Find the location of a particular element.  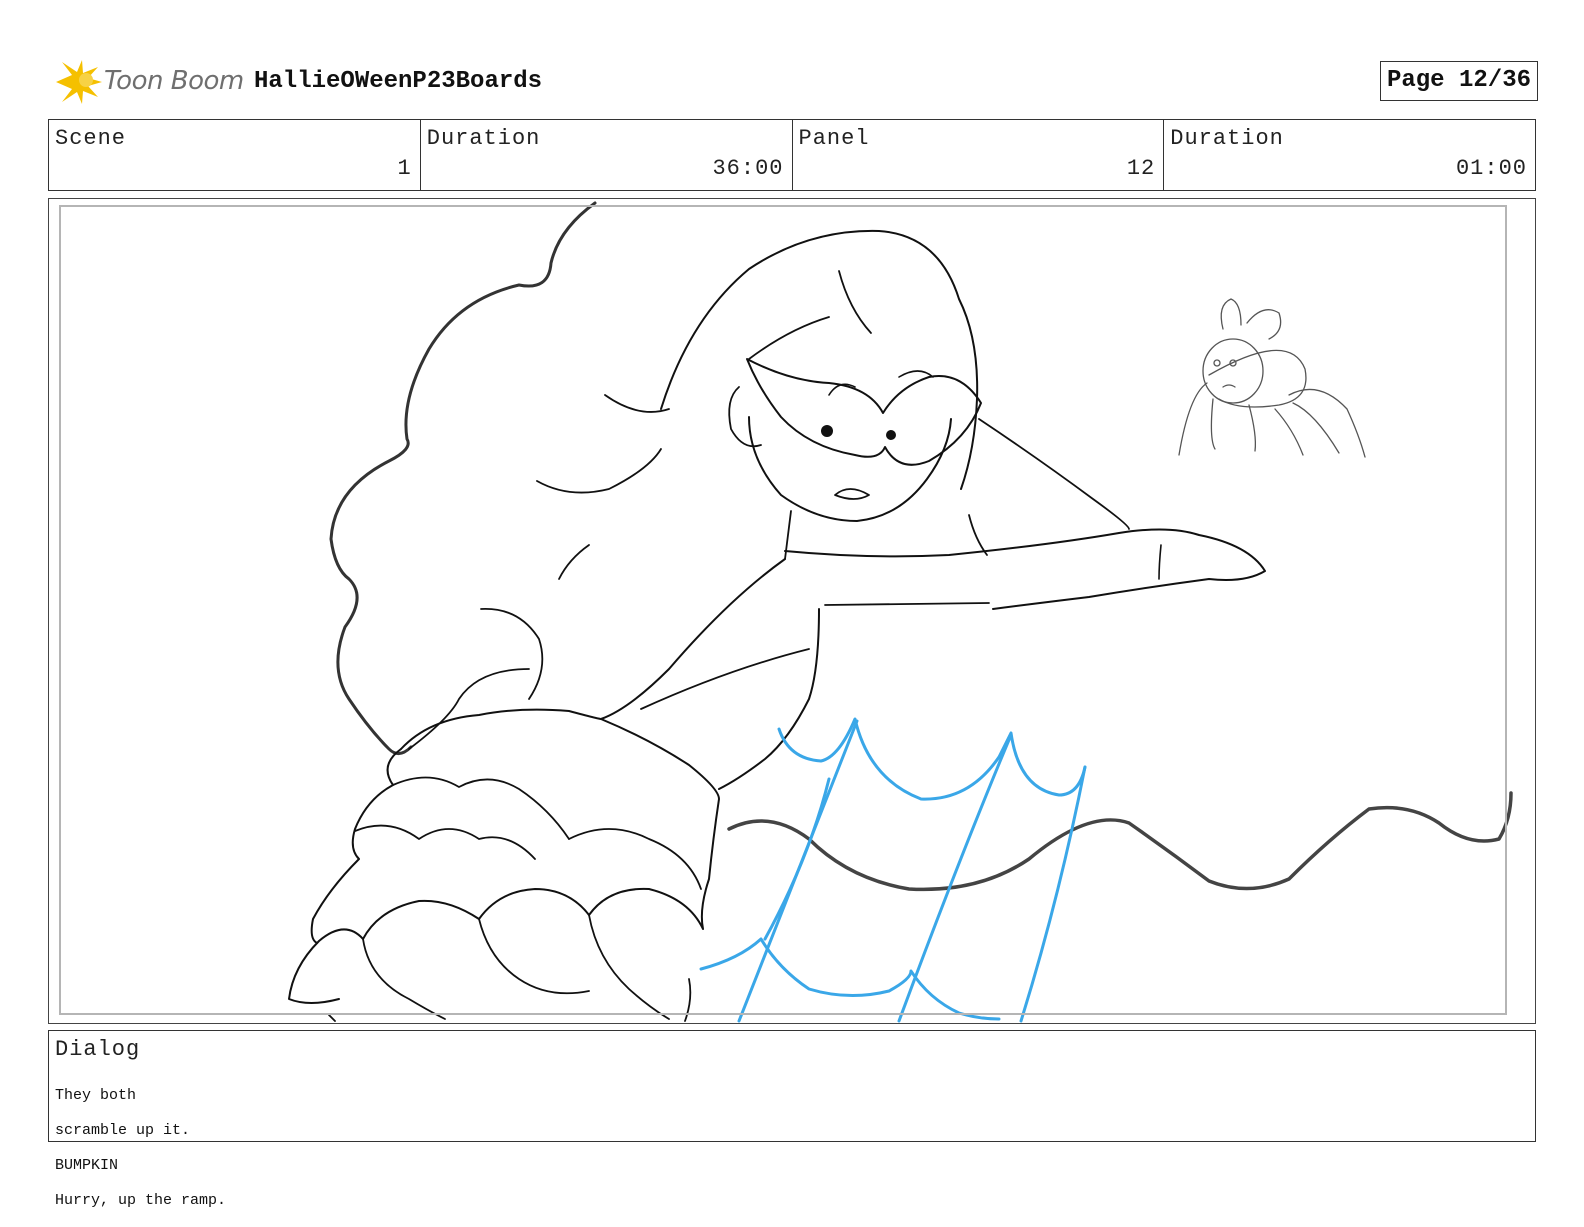

scene-duration-value: 36:00 is located at coordinates (748, 168).